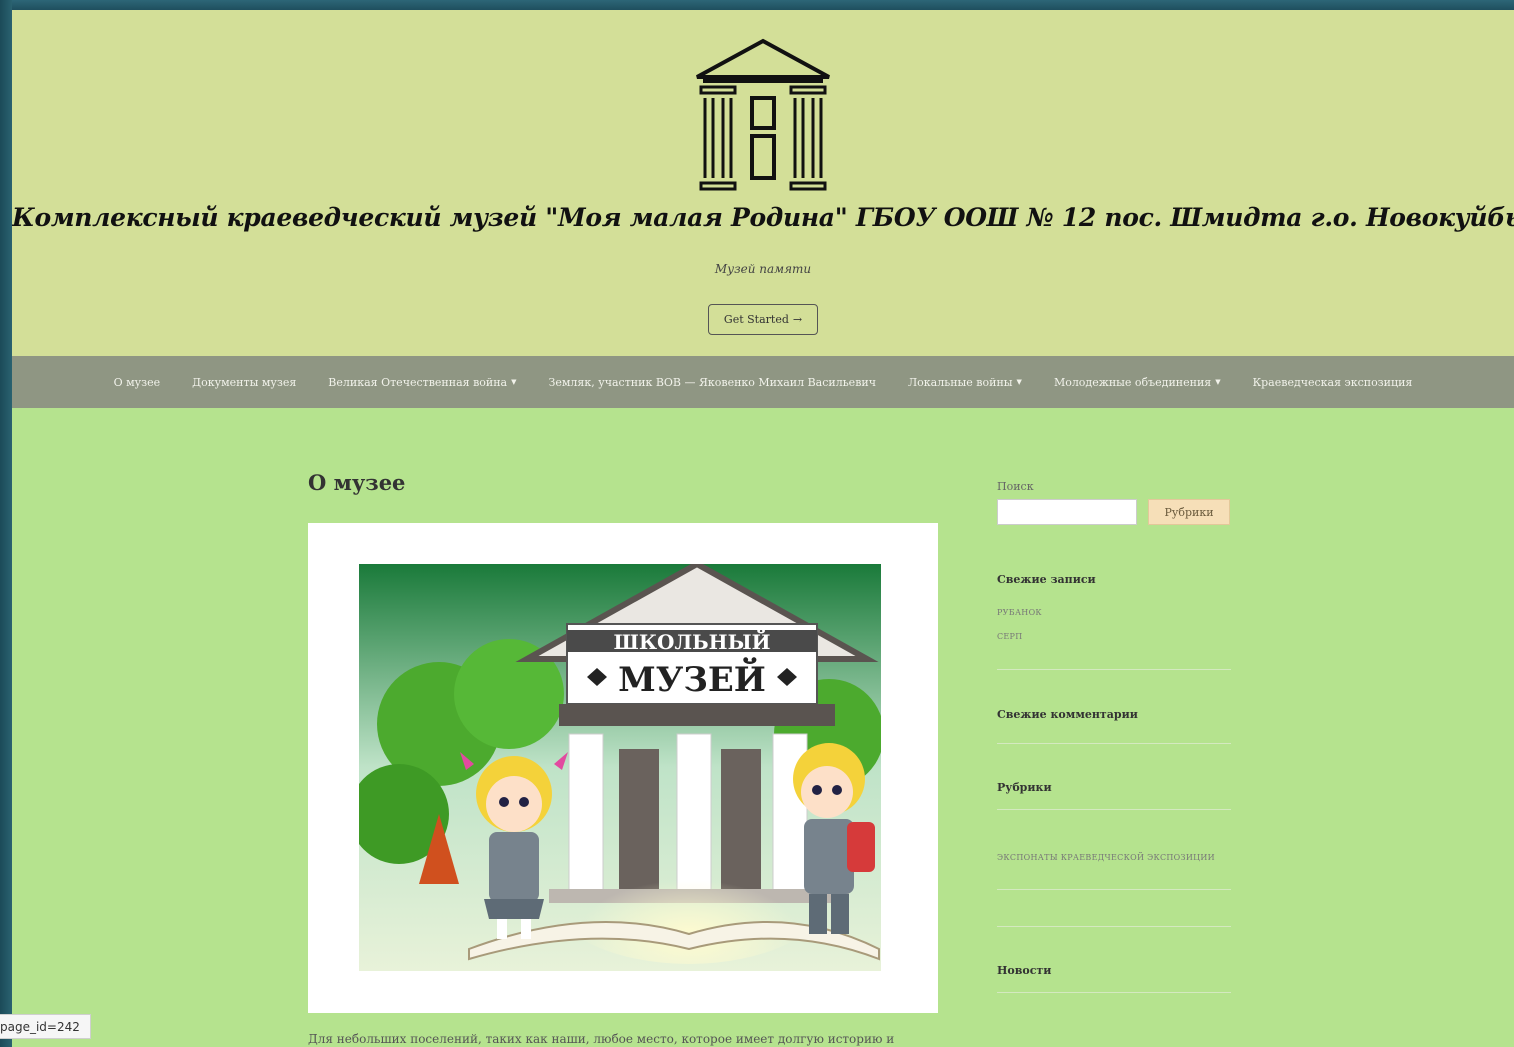  What do you see at coordinates (1015, 486) in the screenshot?
I see `search-label: Поиск` at bounding box center [1015, 486].